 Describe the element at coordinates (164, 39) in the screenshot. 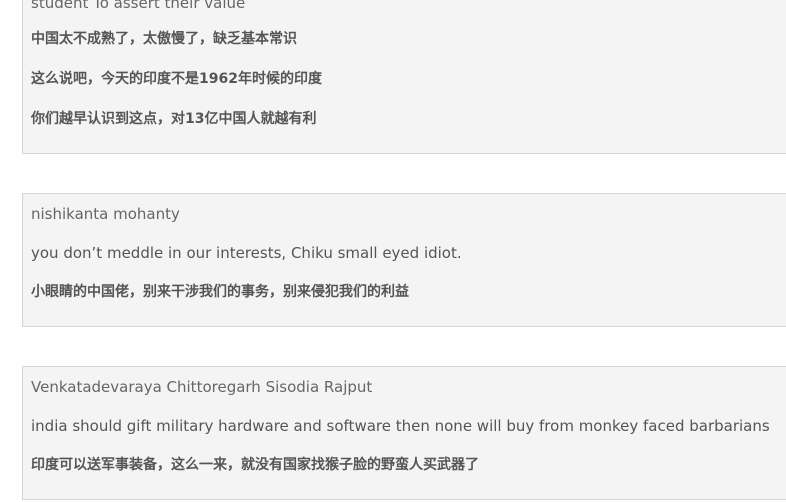

I see `comment-translation-line: 中国太不成熟了，太傲慢了，缺乏基本常识` at that location.